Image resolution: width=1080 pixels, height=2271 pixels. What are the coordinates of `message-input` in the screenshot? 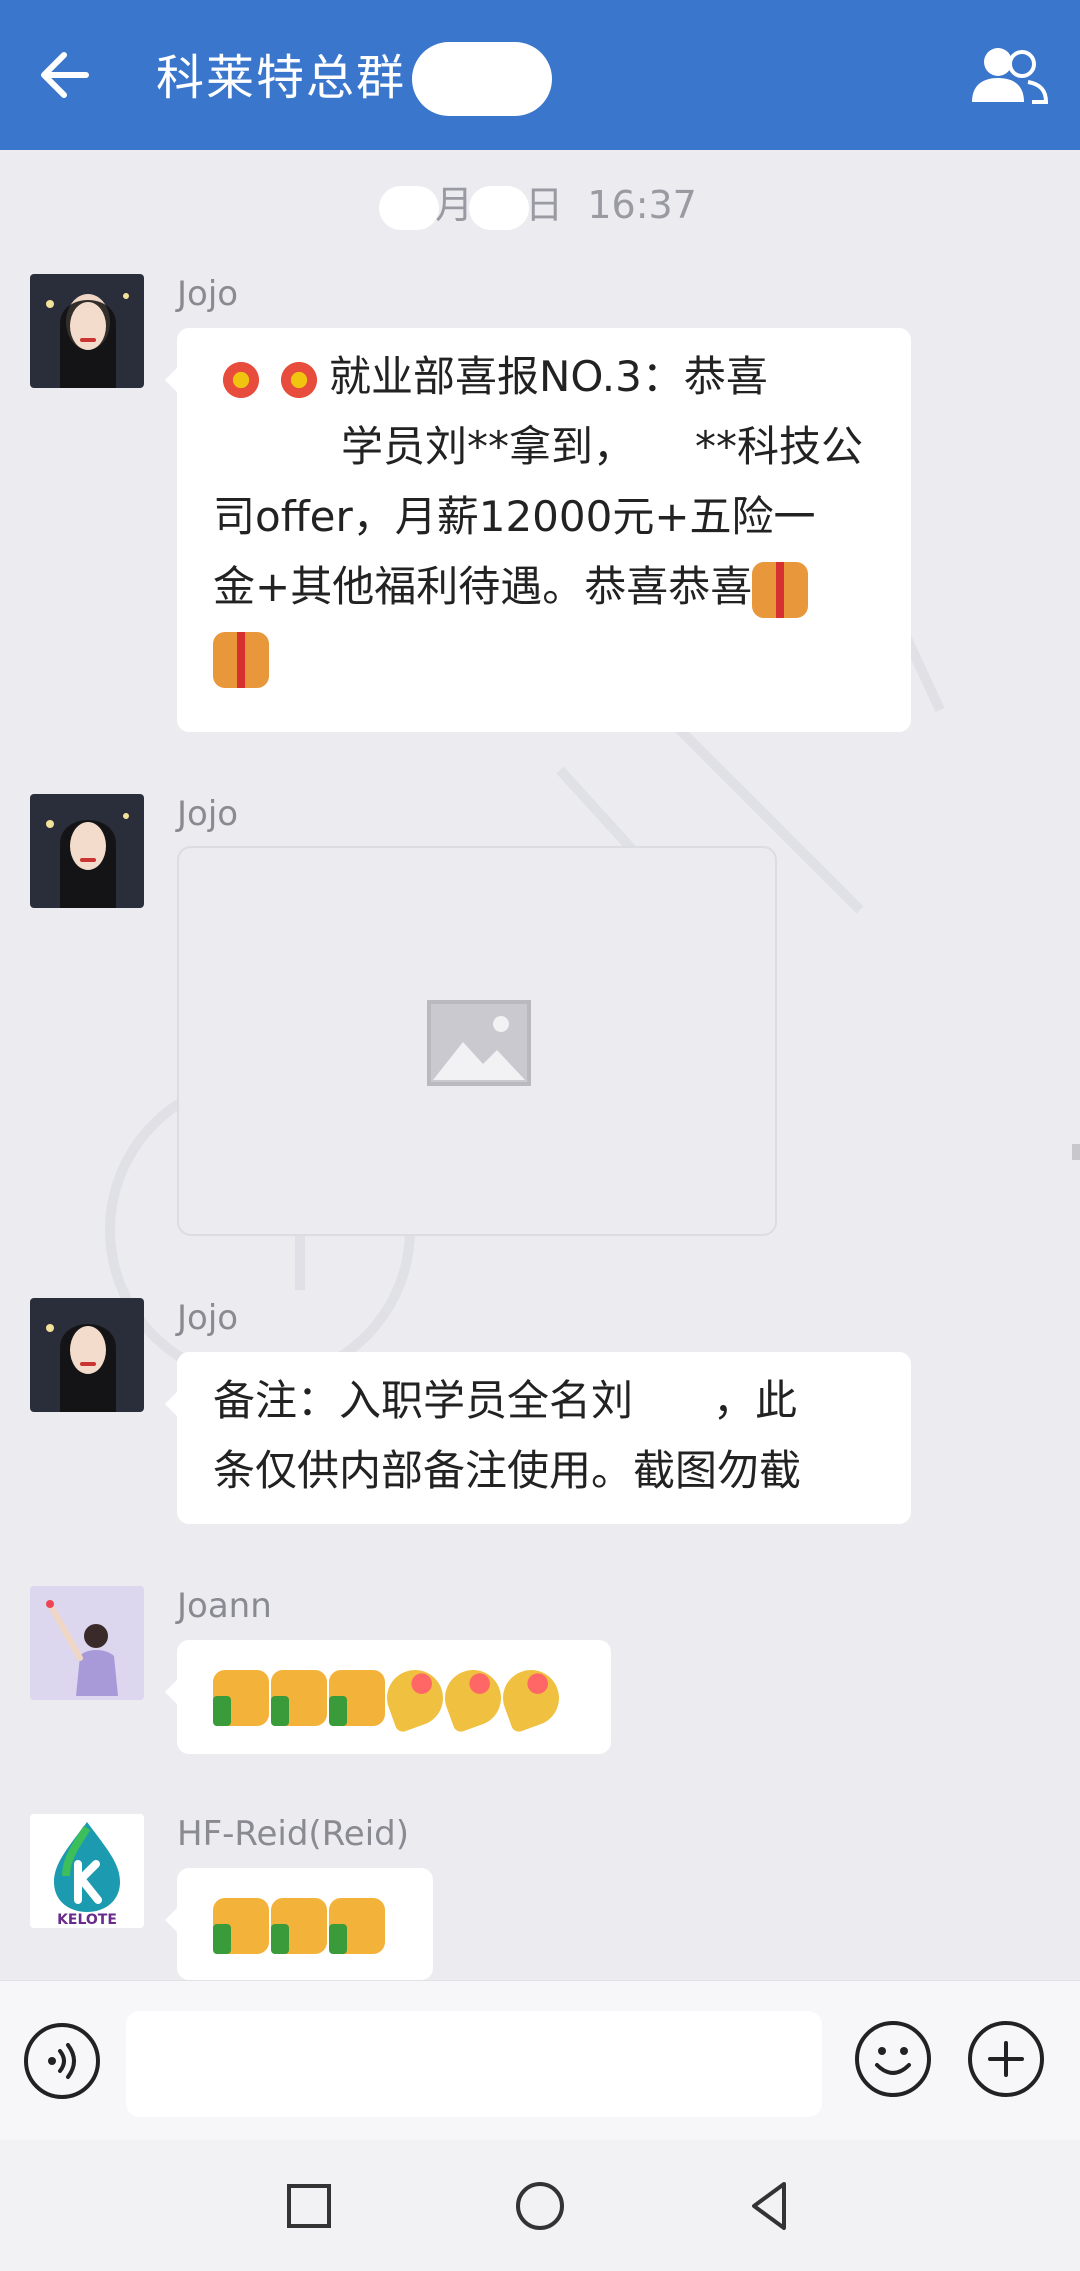 It's located at (474, 2064).